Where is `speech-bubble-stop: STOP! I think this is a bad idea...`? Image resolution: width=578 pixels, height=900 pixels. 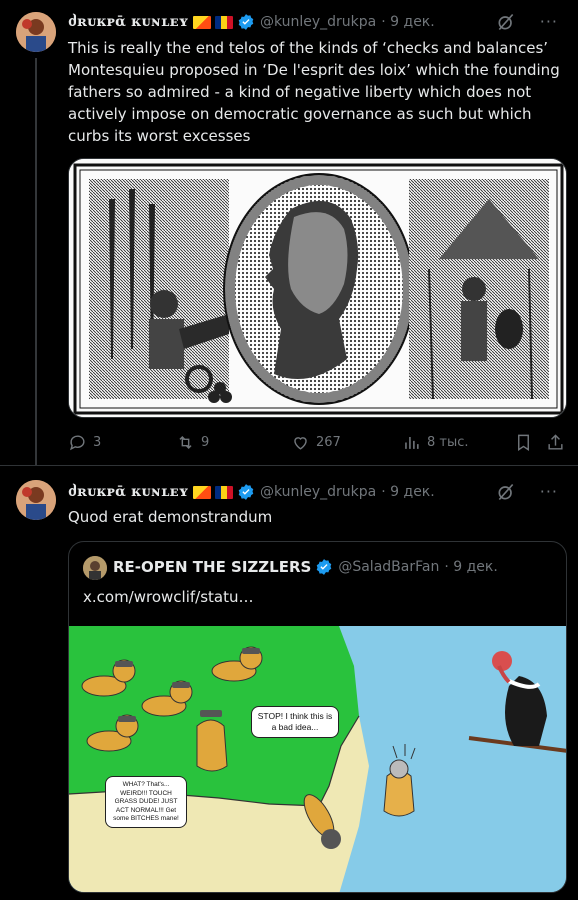 speech-bubble-stop: STOP! I think this is a bad idea... is located at coordinates (295, 722).